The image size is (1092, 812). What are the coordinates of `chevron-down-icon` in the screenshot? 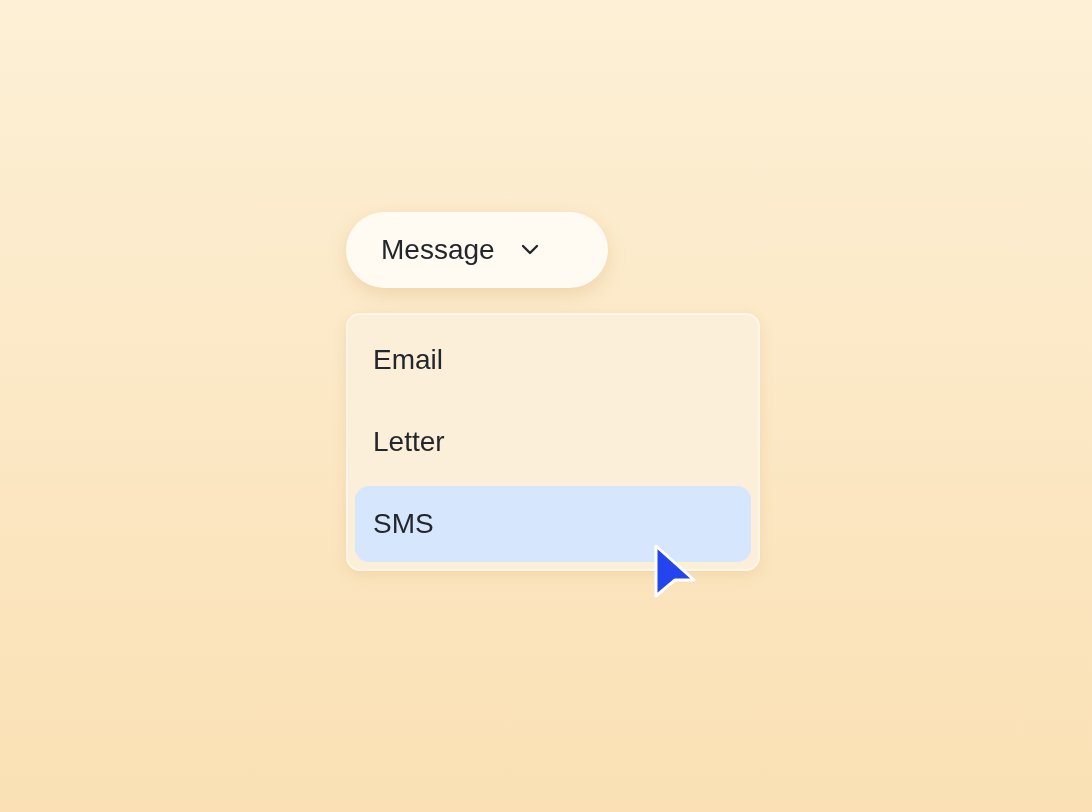 It's located at (529, 250).